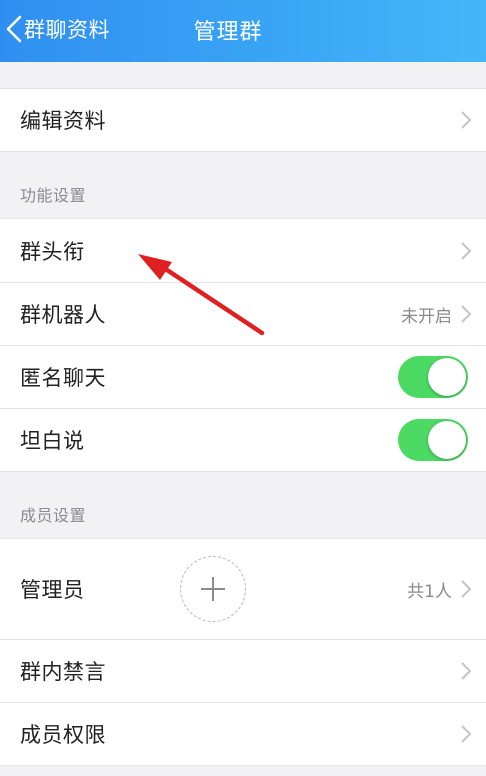 This screenshot has width=486, height=776. What do you see at coordinates (243, 314) in the screenshot?
I see `group-bot-row: 群机器人 未开启` at bounding box center [243, 314].